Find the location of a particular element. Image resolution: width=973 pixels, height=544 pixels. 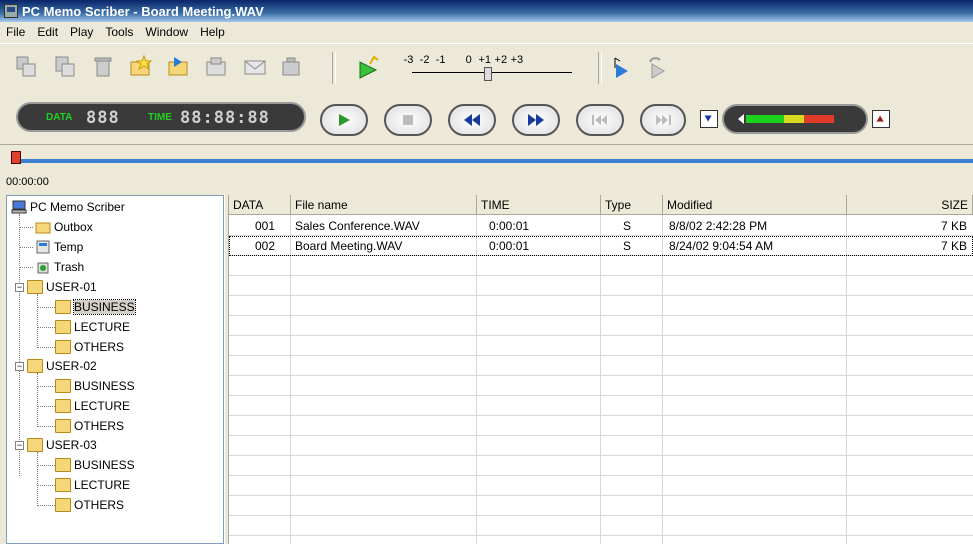

tree-root: PC Memo Scriber is located at coordinates (68, 207).